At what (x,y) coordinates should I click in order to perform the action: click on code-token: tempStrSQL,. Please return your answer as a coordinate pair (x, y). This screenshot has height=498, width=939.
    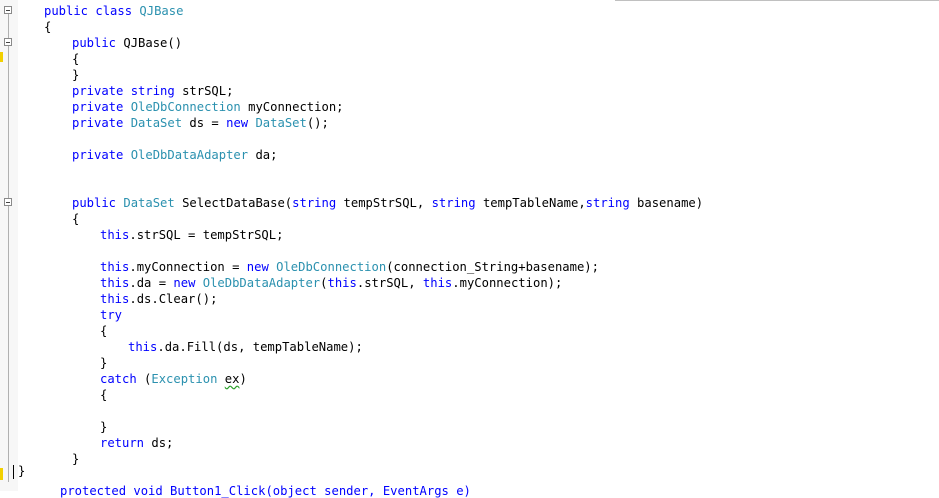
    Looking at the image, I should click on (384, 203).